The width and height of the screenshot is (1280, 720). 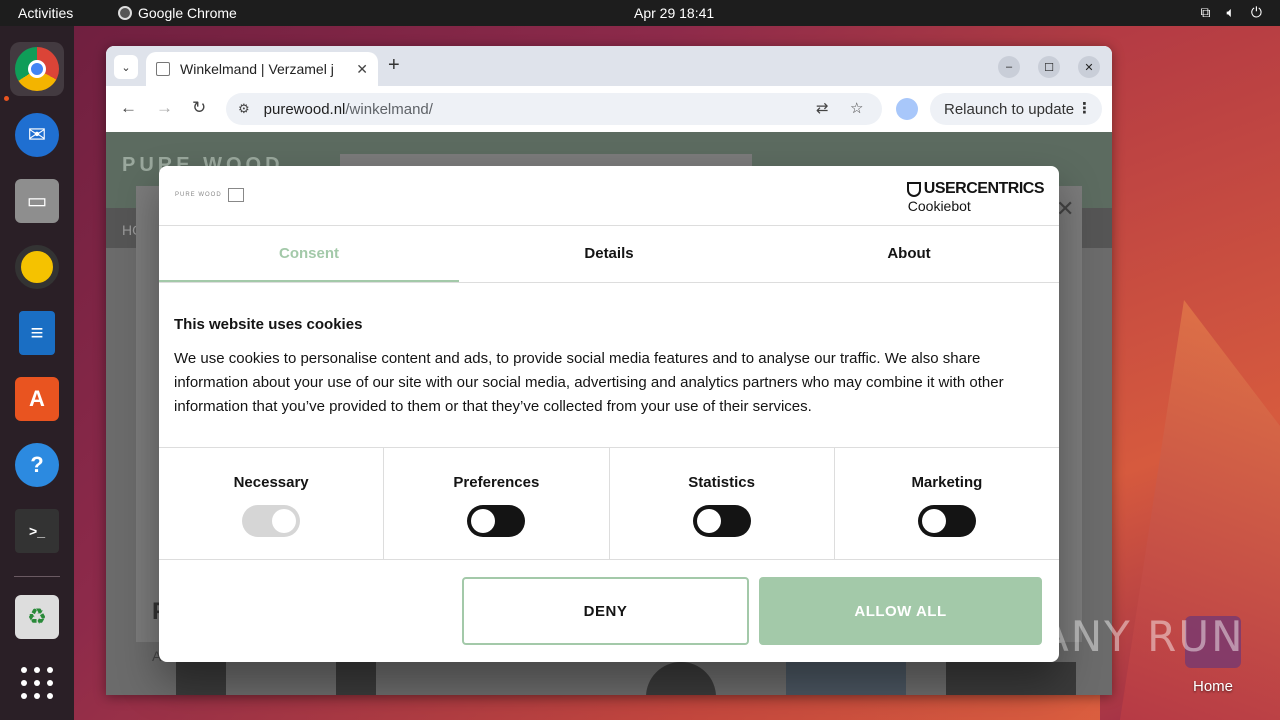 I want to click on show-apps-icon, so click(x=37, y=683).